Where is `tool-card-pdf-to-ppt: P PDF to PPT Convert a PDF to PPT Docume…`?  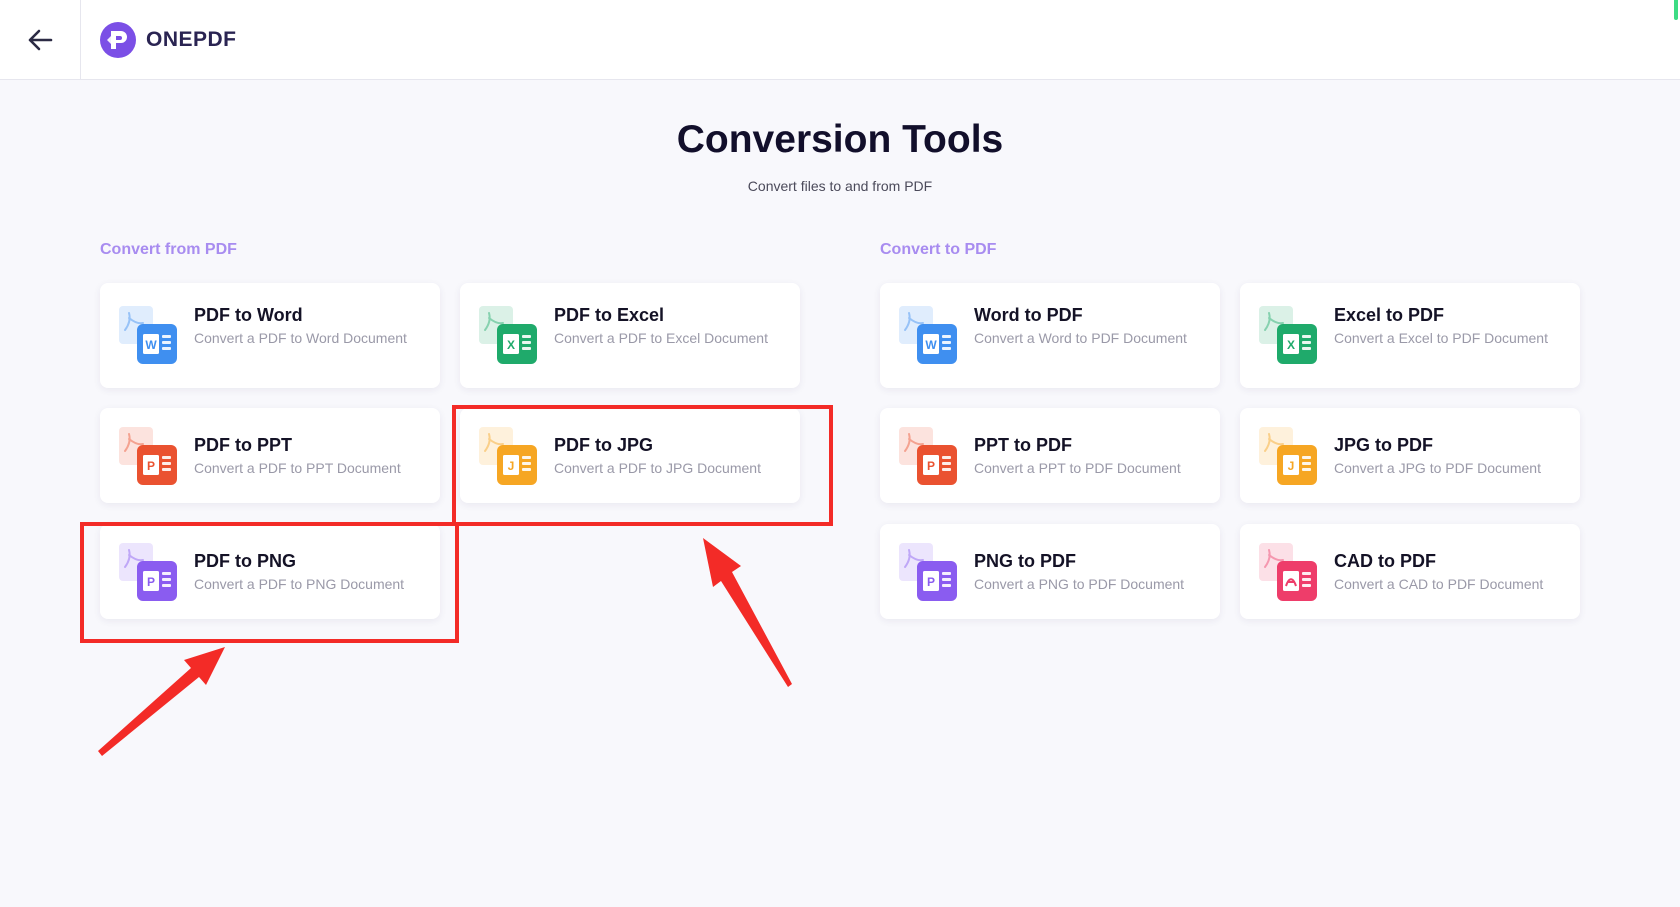
tool-card-pdf-to-ppt: P PDF to PPT Convert a PDF to PPT Docume… is located at coordinates (270, 455).